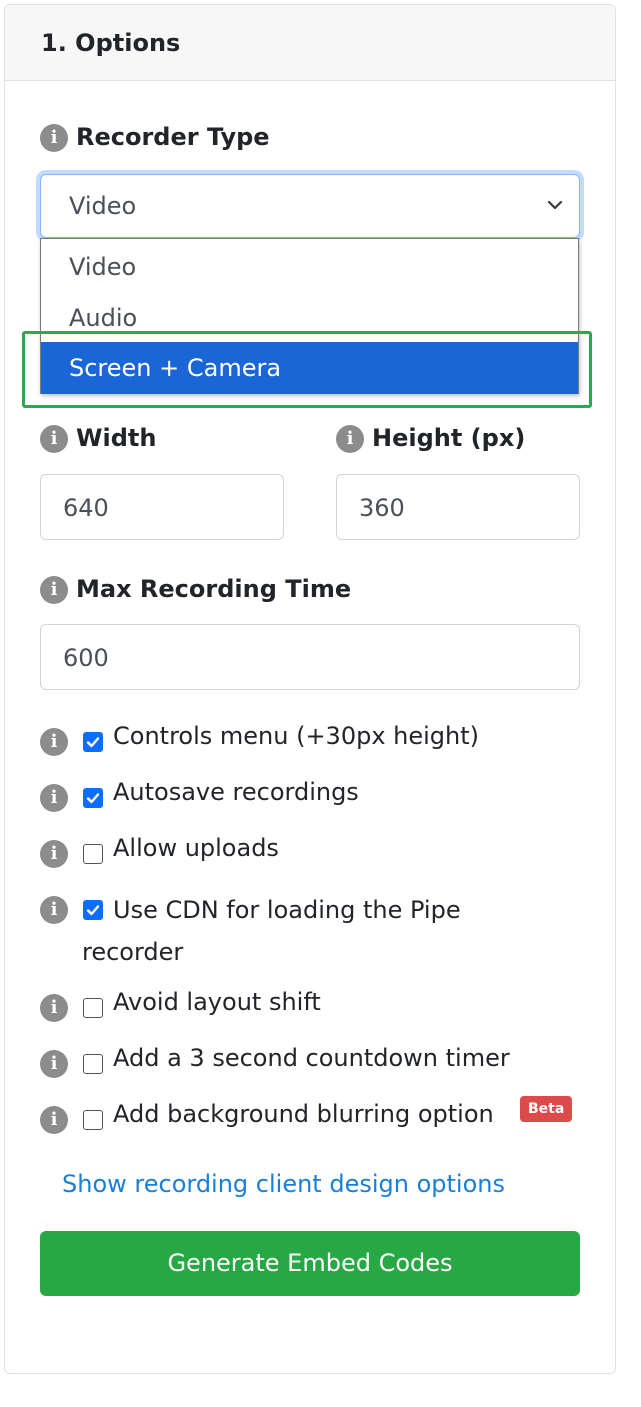  What do you see at coordinates (236, 792) in the screenshot?
I see `autosave-label: Autosave recordings` at bounding box center [236, 792].